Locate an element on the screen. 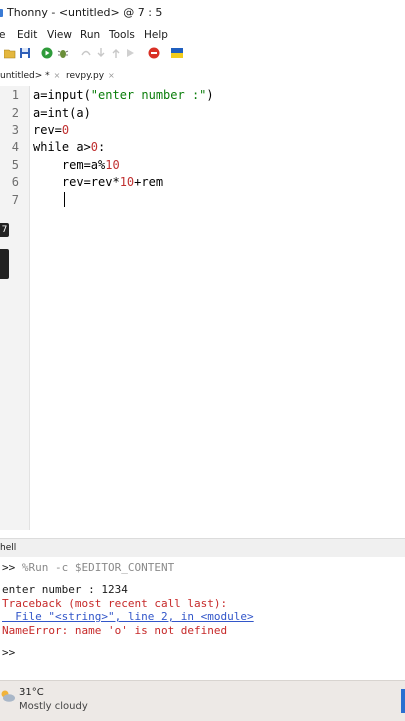  shell-title: hell is located at coordinates (8, 548).